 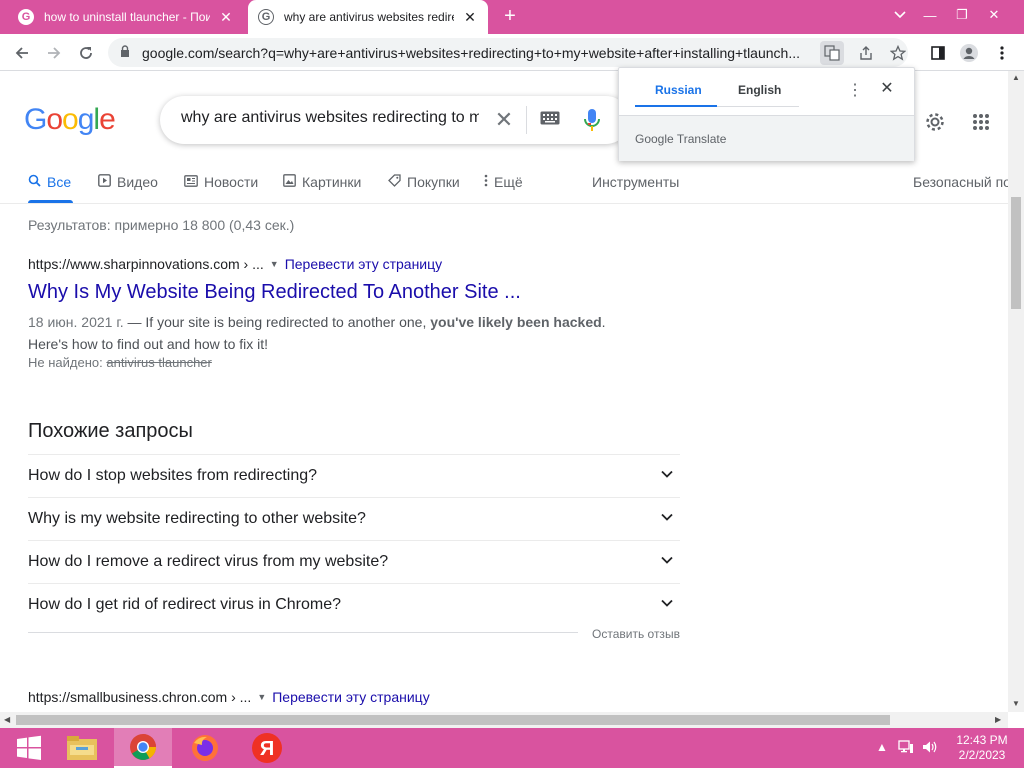 I want to click on snippet-end: ., so click(x=603, y=322).